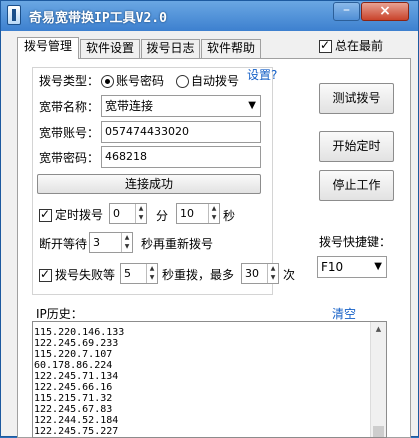  I want to click on broadband-password-label: 宽带密码：, so click(69, 158).